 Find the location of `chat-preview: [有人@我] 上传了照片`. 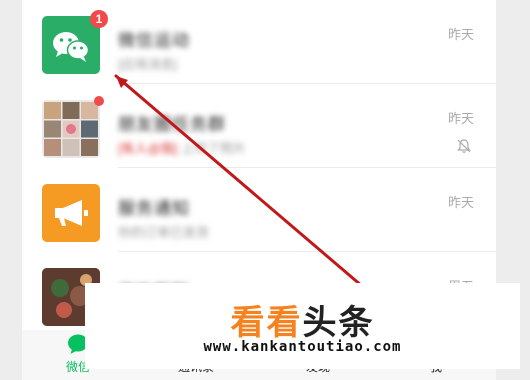

chat-preview: [有人@我] 上传了照片 is located at coordinates (182, 147).